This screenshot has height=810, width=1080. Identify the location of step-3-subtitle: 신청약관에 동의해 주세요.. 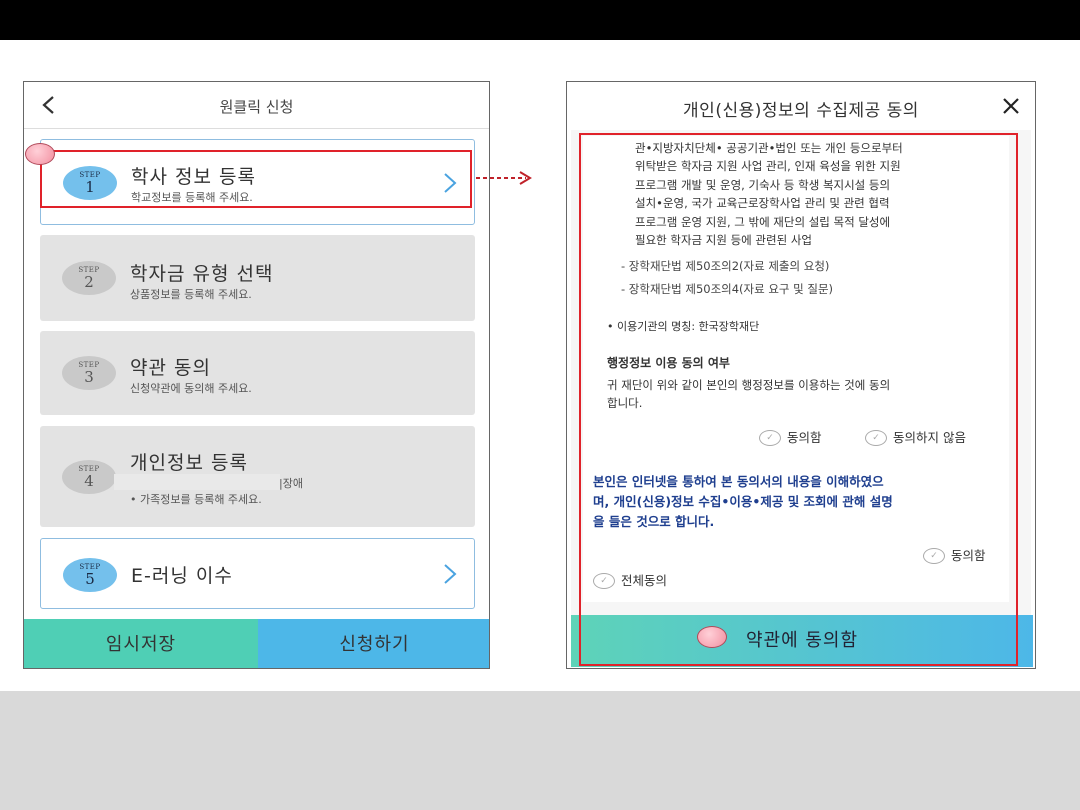
(191, 388).